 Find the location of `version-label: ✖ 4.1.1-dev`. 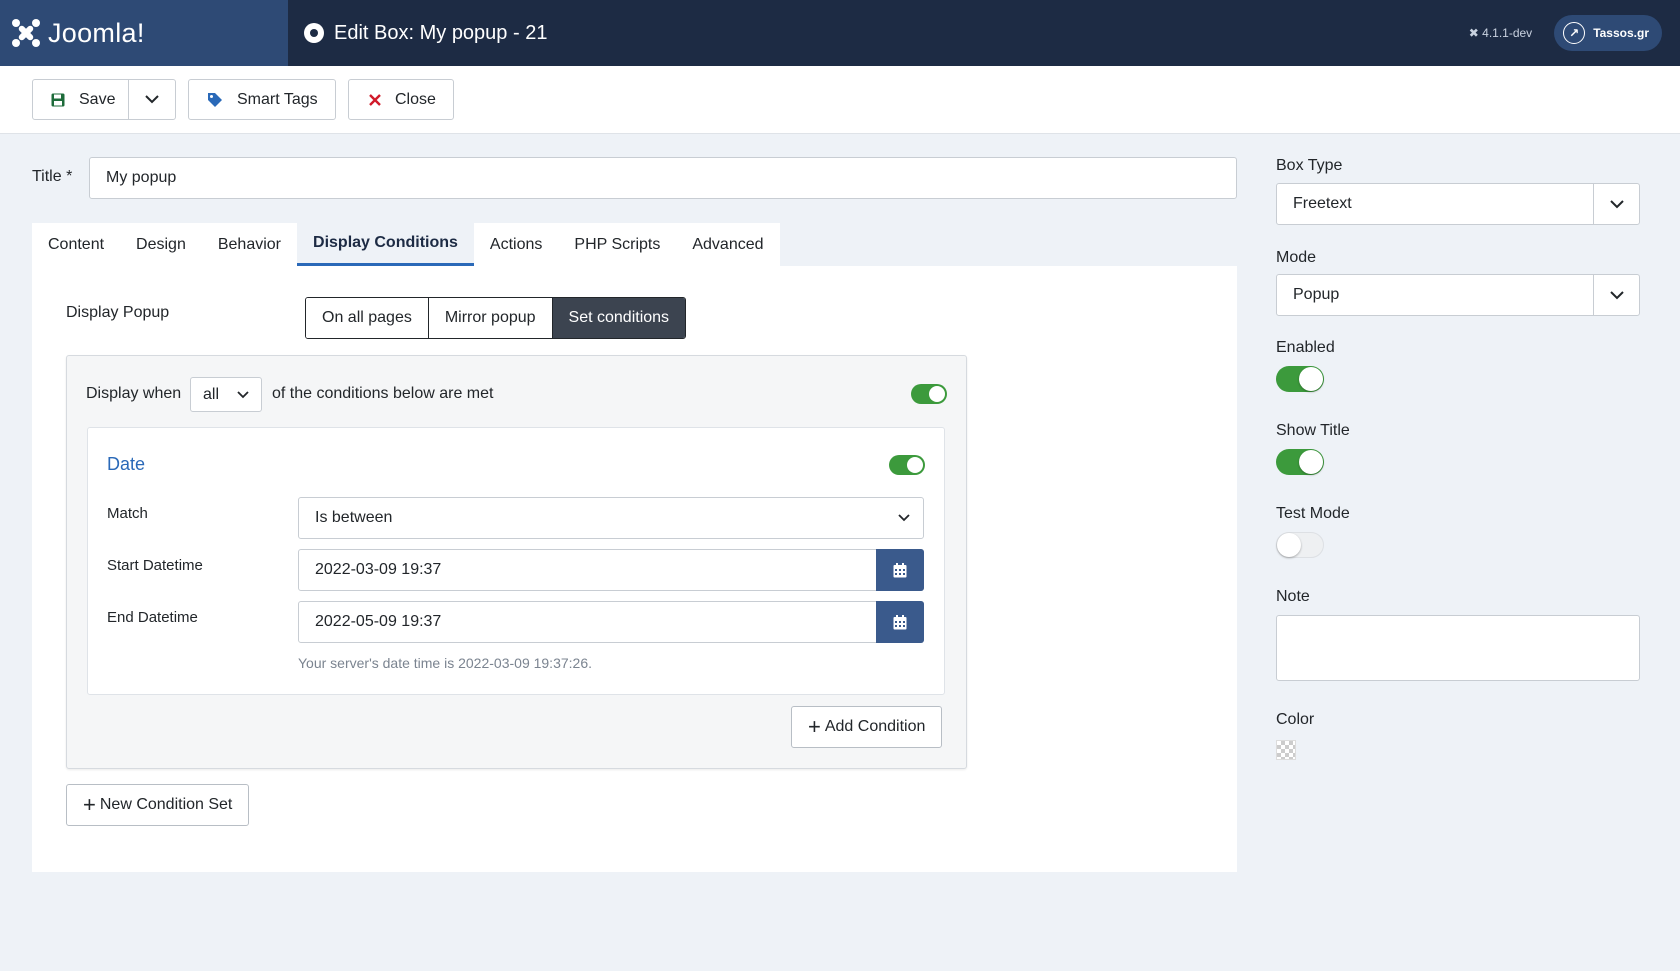

version-label: ✖ 4.1.1-dev is located at coordinates (1500, 33).